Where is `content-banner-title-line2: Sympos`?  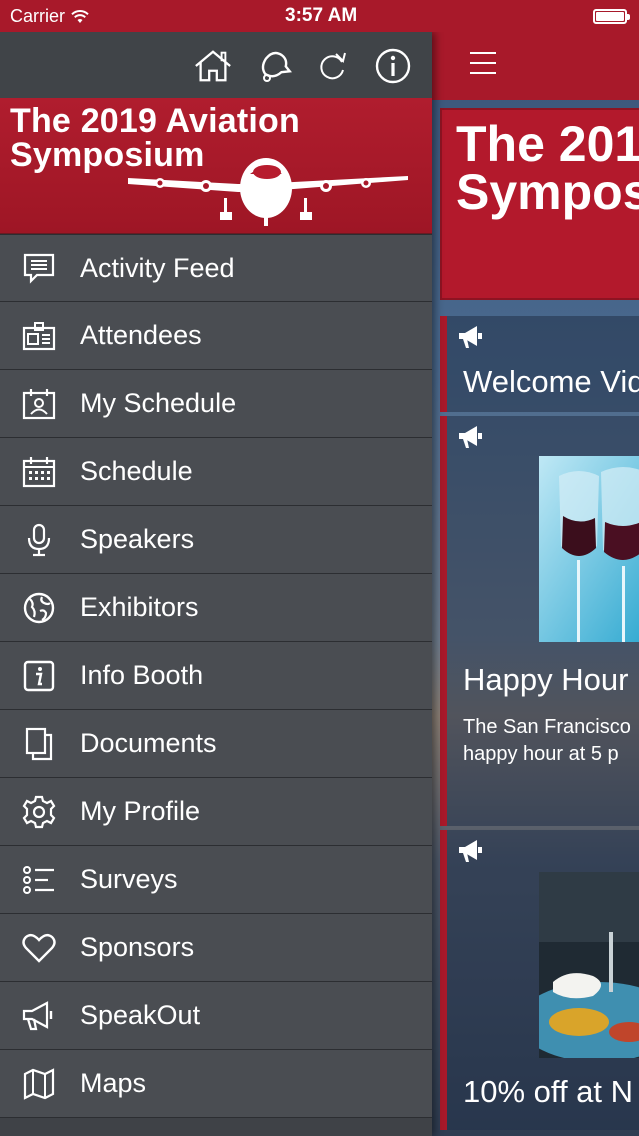
content-banner-title-line2: Sympos is located at coordinates (547, 192).